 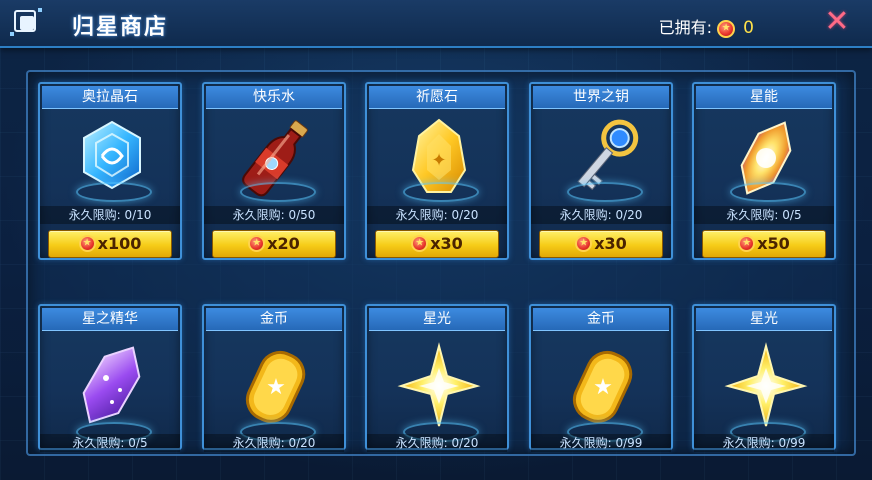 I want to click on shop-header: 归星商店 已拥有: 0 ✕, so click(x=436, y=24).